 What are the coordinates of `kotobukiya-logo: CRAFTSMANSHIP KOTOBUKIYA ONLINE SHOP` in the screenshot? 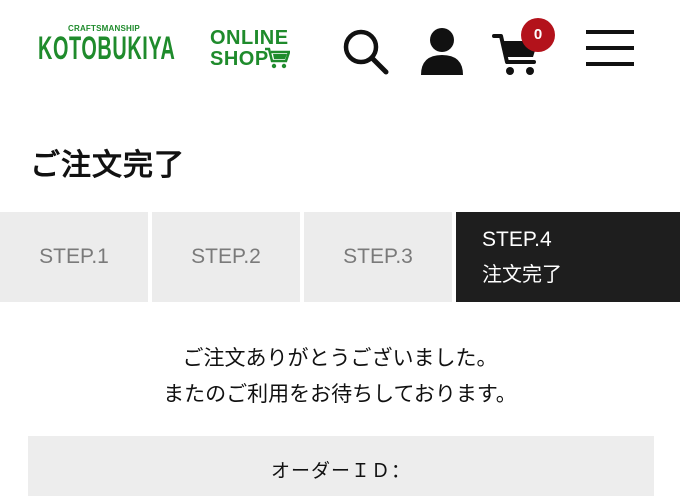 It's located at (167, 48).